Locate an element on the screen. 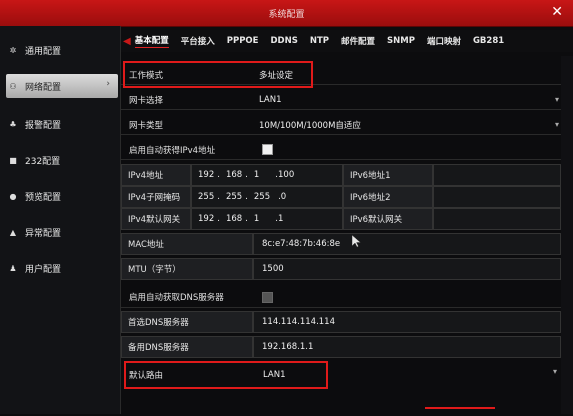 This screenshot has height=416, width=573. tab-ddns: DDNS is located at coordinates (283, 41).